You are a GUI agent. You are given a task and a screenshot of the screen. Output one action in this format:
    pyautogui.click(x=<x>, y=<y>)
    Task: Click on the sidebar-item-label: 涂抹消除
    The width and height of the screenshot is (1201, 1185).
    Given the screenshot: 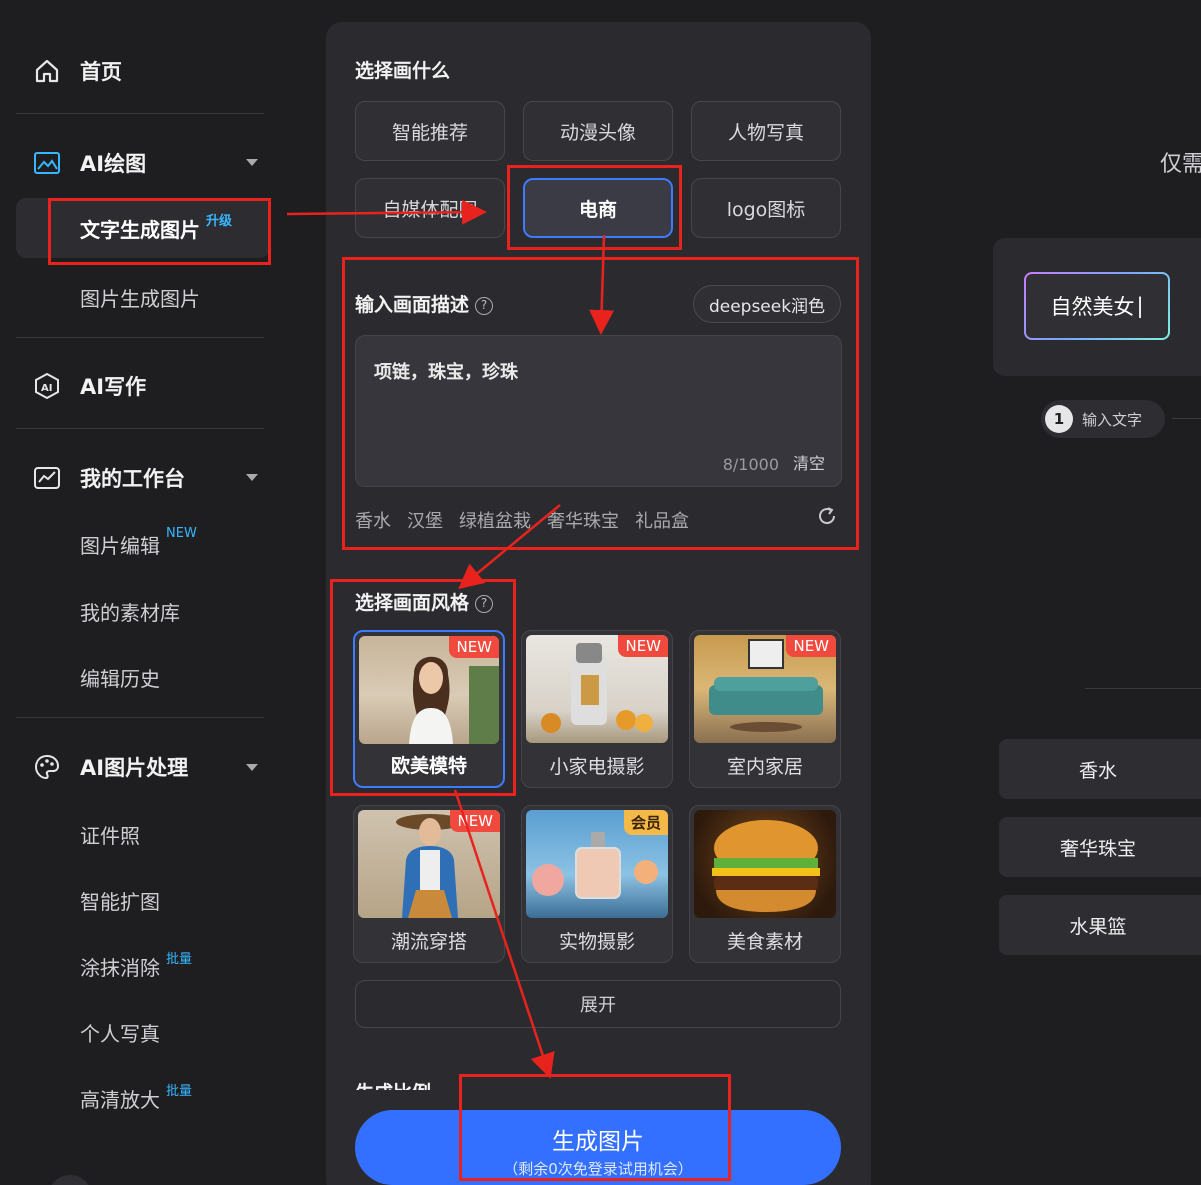 What is the action you would take?
    pyautogui.click(x=120, y=968)
    